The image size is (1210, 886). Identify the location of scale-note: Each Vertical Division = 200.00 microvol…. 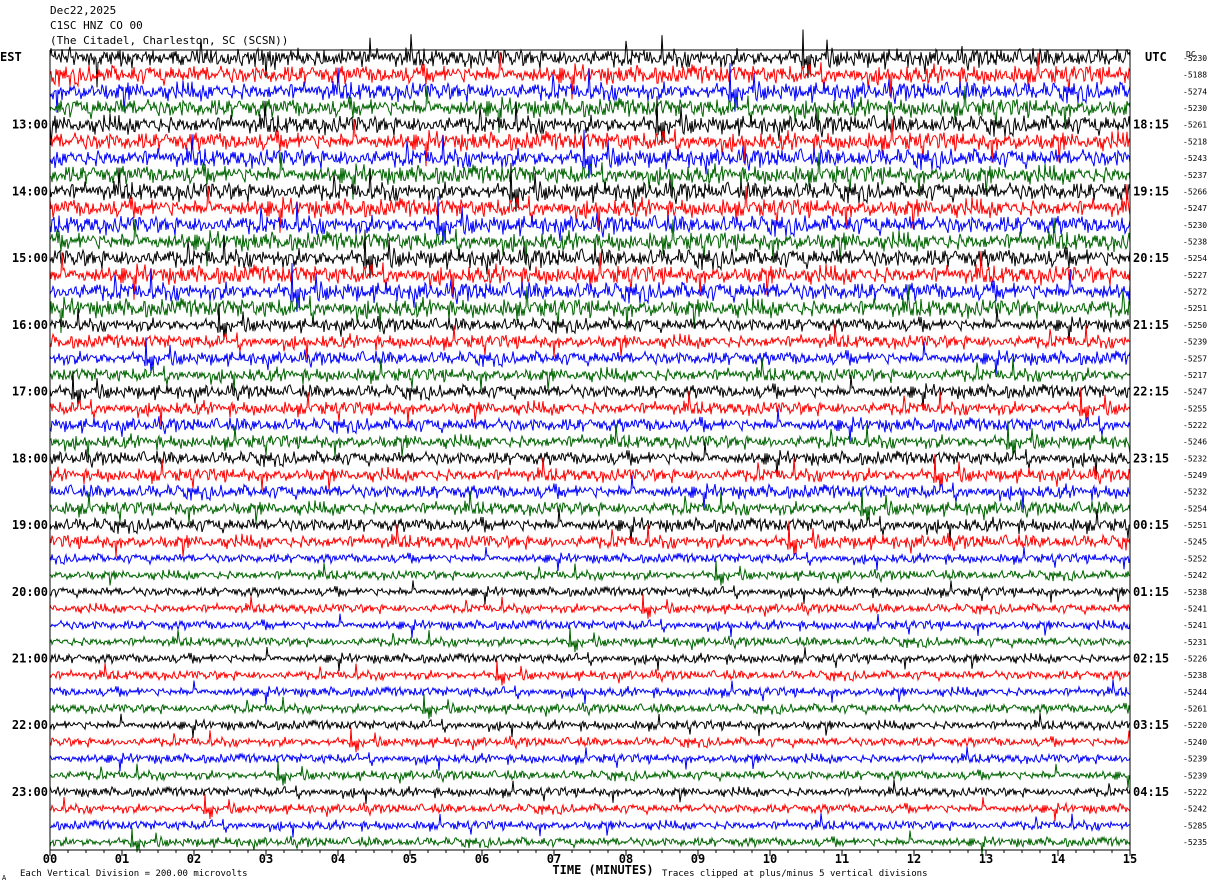
(134, 874).